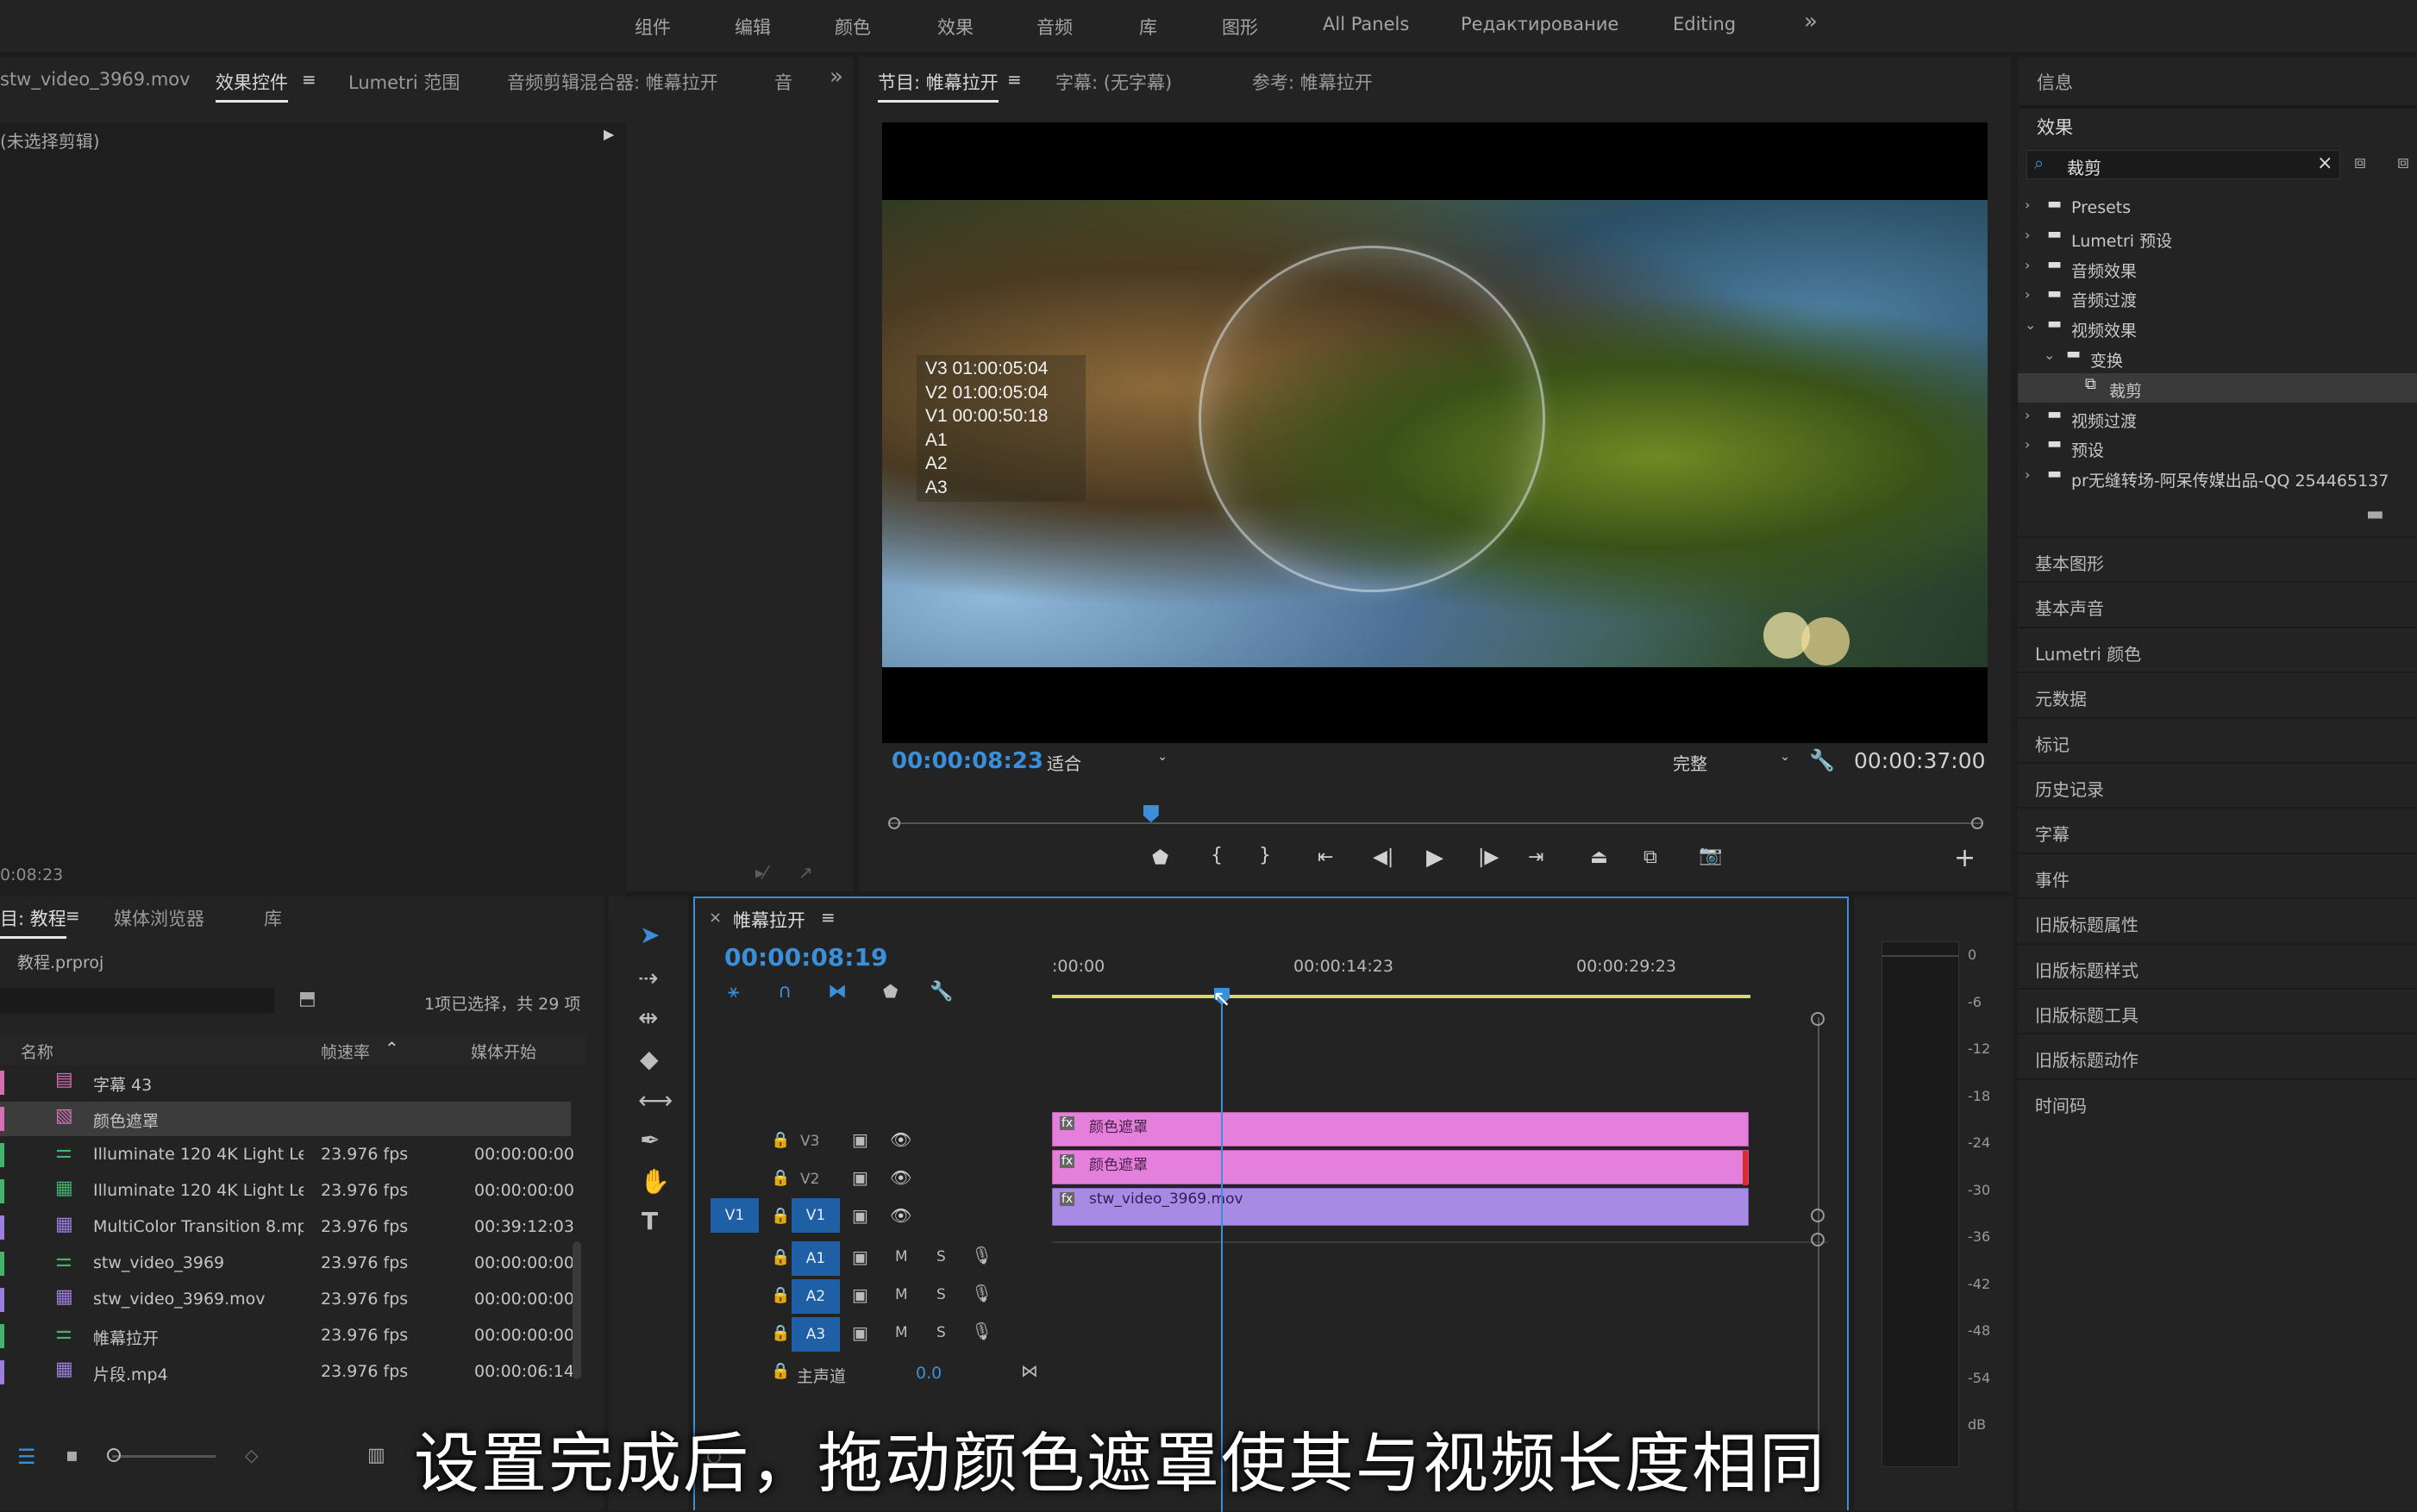 Image resolution: width=2417 pixels, height=1512 pixels. Describe the element at coordinates (1401, 1167) in the screenshot. I see `clip-v2: fx 颜色遮罩` at that location.